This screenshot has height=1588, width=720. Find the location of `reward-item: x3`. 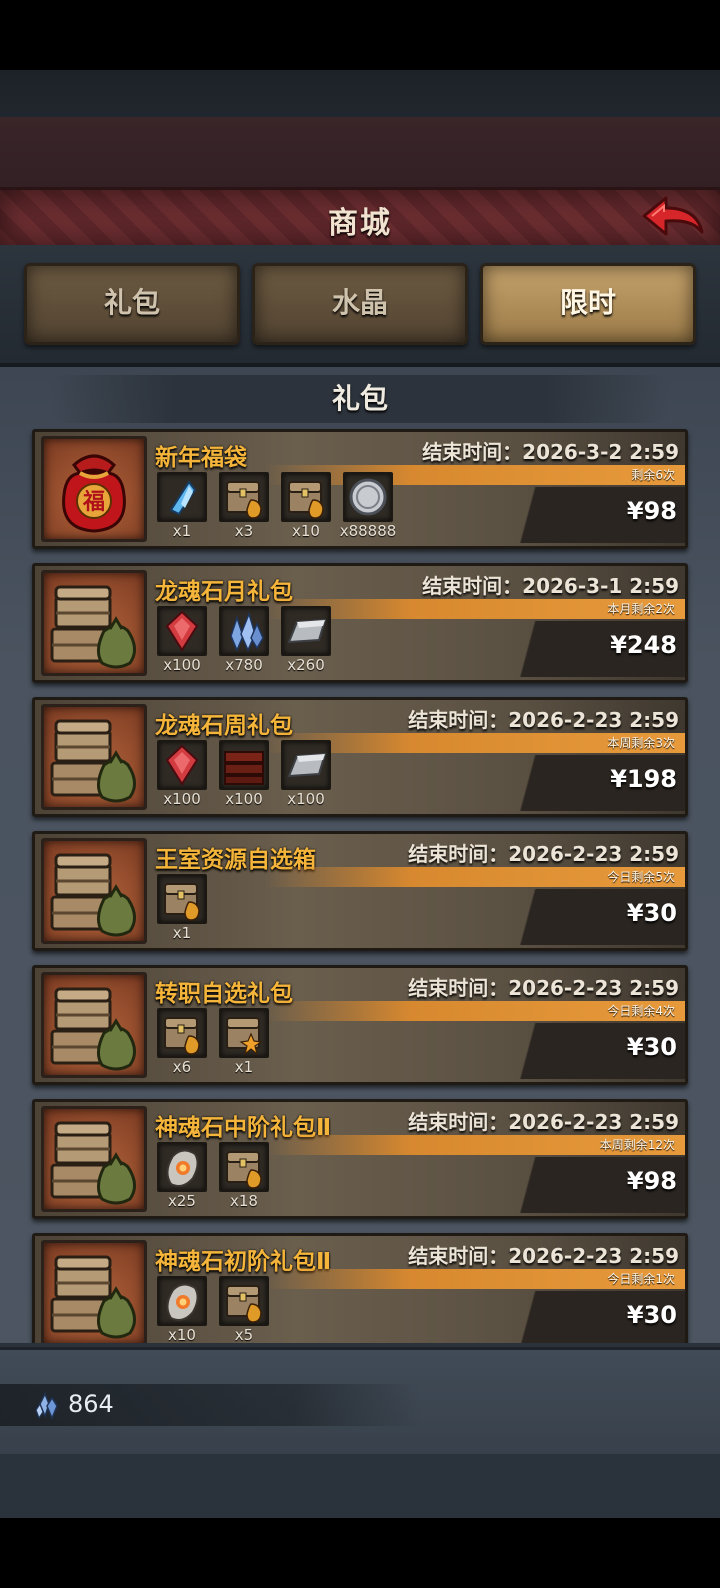

reward-item: x3 is located at coordinates (244, 507).